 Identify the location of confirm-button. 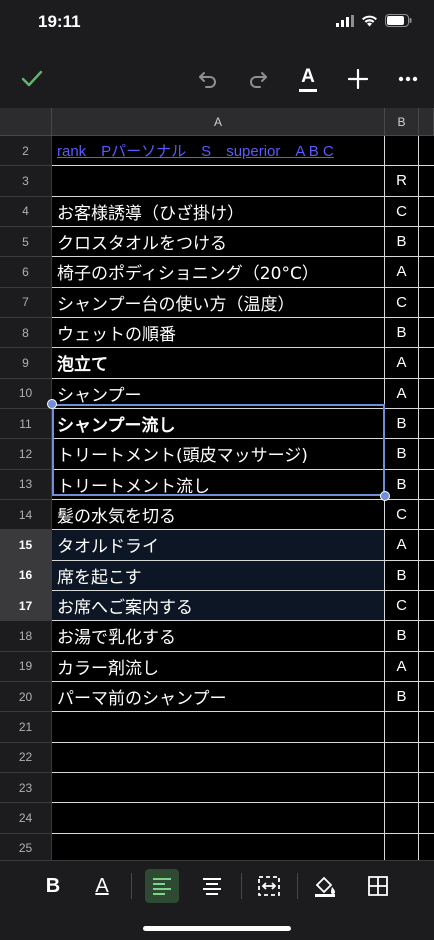
(32, 79).